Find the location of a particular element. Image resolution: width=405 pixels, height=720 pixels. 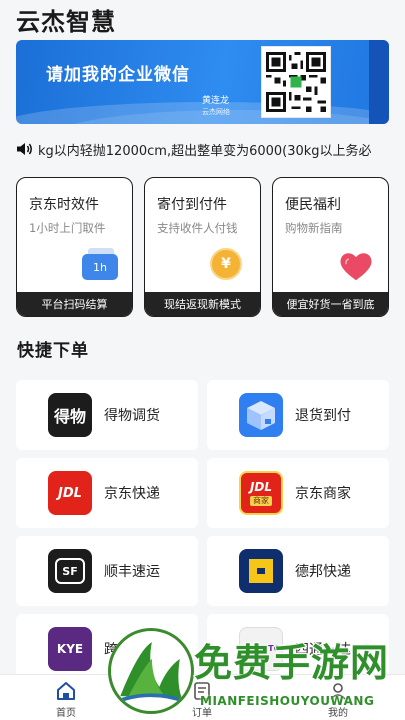

card-badge: 1h is located at coordinates (100, 267).